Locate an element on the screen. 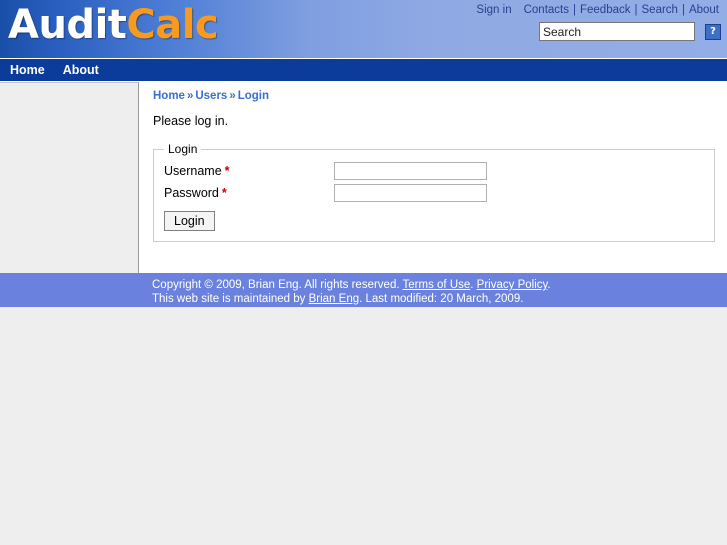 This screenshot has height=545, width=727. top-link-feedback: Feedback is located at coordinates (605, 10).